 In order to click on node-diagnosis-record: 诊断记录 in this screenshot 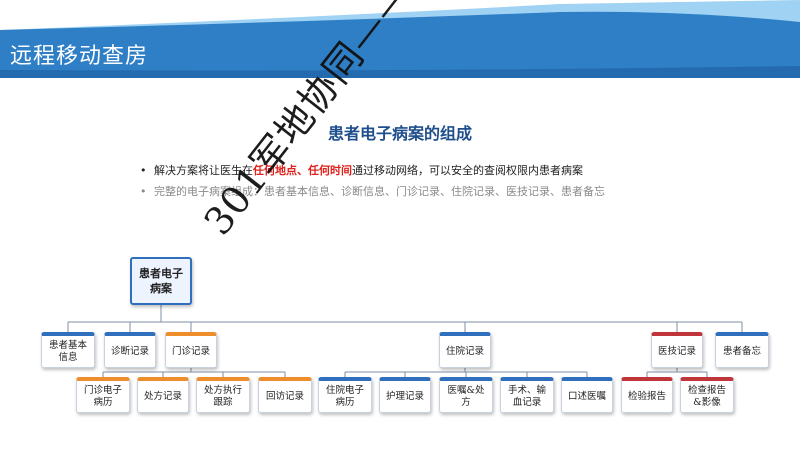, I will do `click(130, 350)`.